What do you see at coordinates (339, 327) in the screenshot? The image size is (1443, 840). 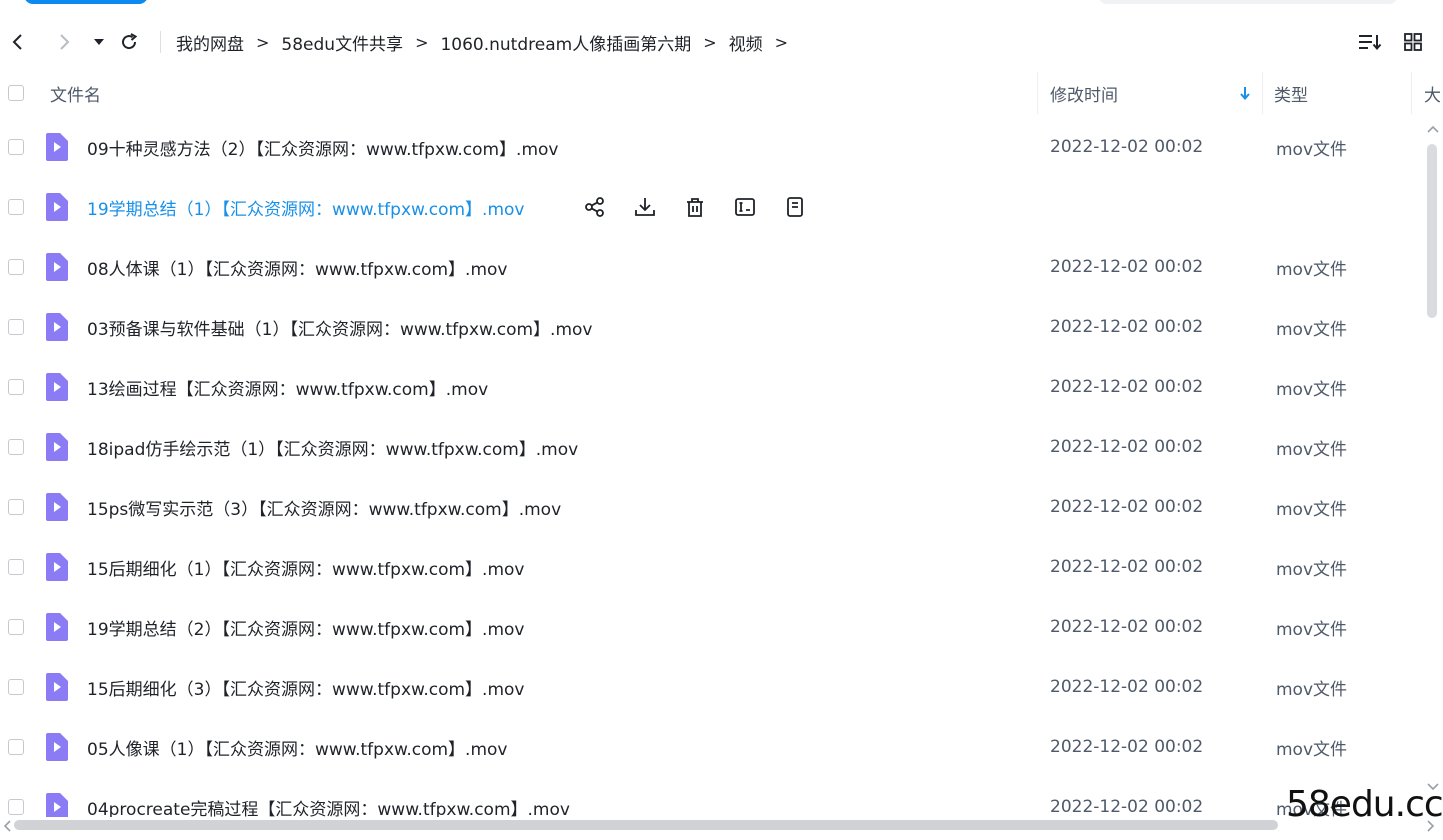 I see `file-name: 03预备课与软件基础（1）【汇众资源网：www.tfpxw.com】.mov` at bounding box center [339, 327].